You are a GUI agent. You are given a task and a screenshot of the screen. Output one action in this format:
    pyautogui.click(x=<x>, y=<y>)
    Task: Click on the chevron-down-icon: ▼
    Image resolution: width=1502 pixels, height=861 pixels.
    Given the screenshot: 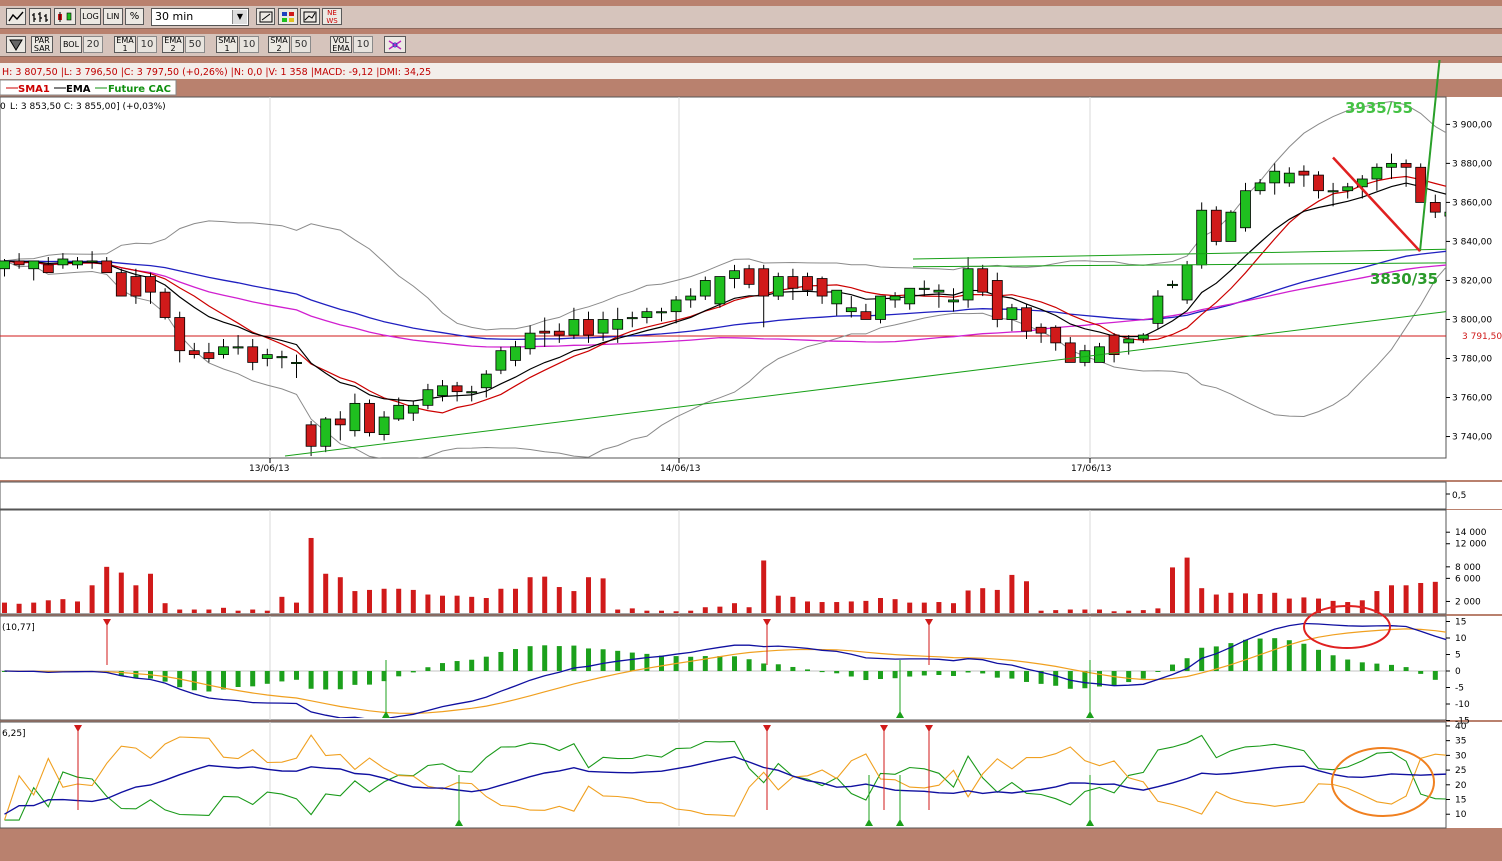 What is the action you would take?
    pyautogui.click(x=239, y=17)
    